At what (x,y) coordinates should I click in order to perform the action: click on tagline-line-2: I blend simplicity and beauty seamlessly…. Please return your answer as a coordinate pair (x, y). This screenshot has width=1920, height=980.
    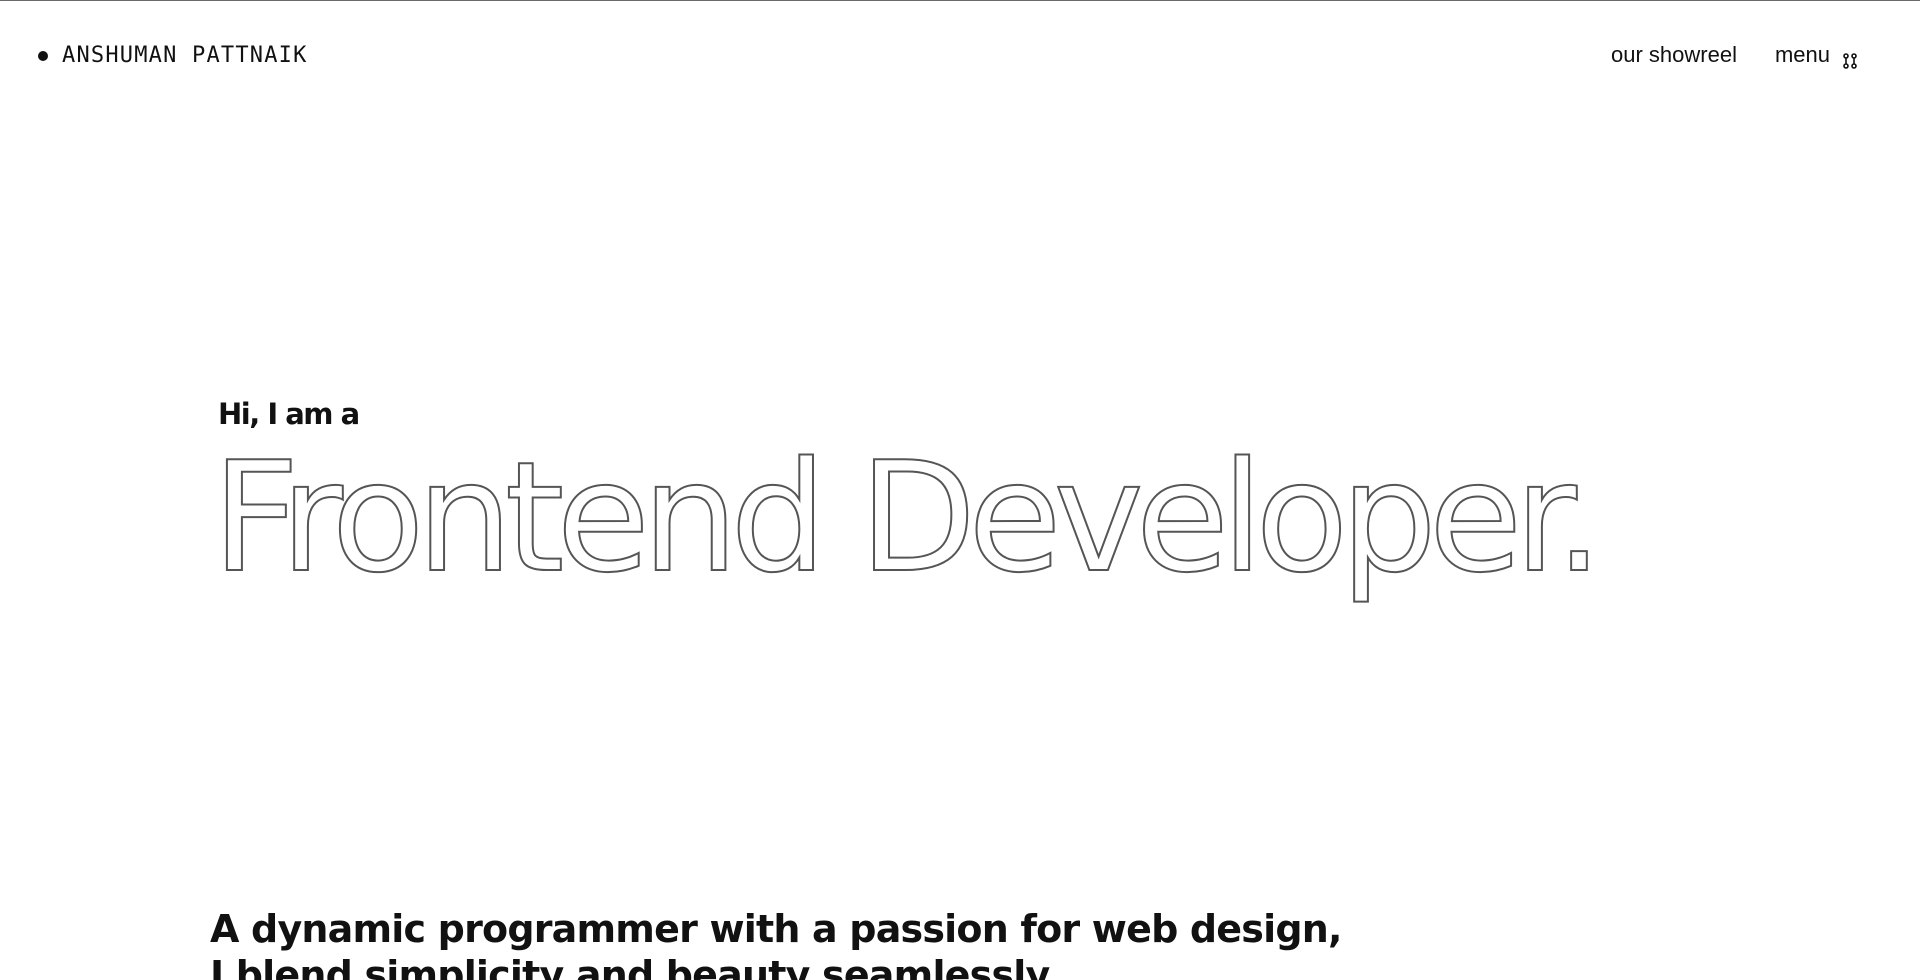
    Looking at the image, I should click on (635, 966).